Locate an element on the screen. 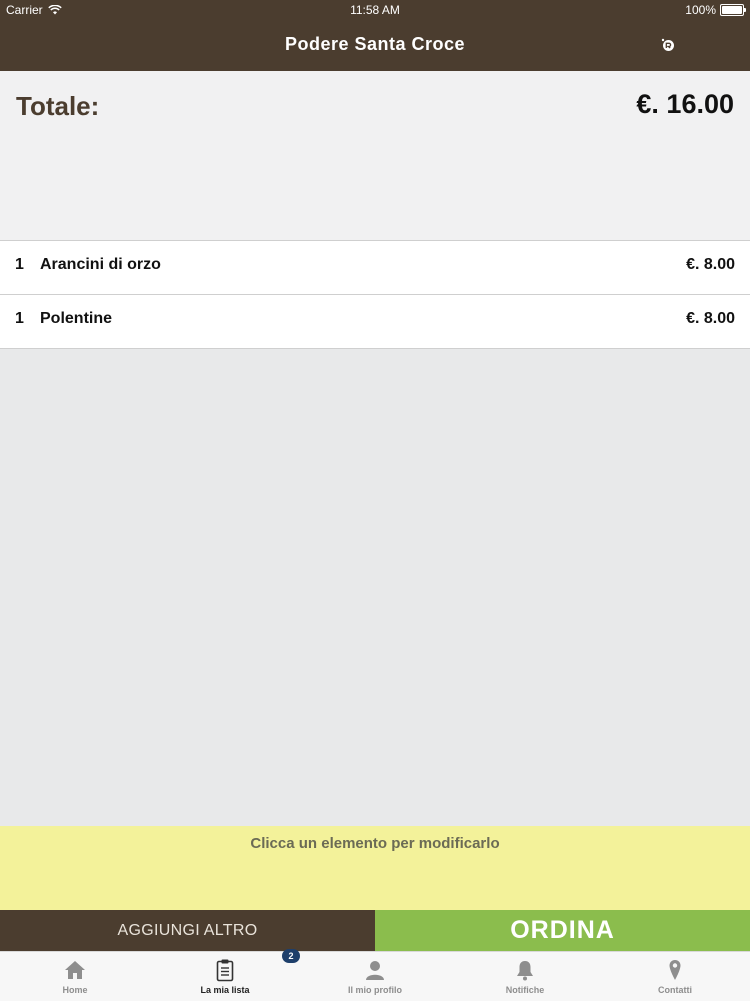  battery-status: 100% is located at coordinates (715, 10).